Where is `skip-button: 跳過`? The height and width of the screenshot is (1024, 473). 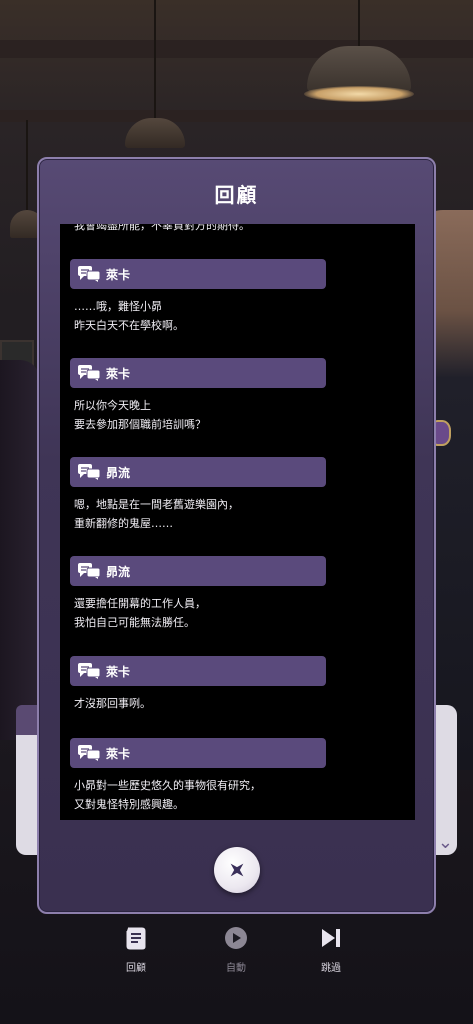
skip-button: 跳過 is located at coordinates (331, 949).